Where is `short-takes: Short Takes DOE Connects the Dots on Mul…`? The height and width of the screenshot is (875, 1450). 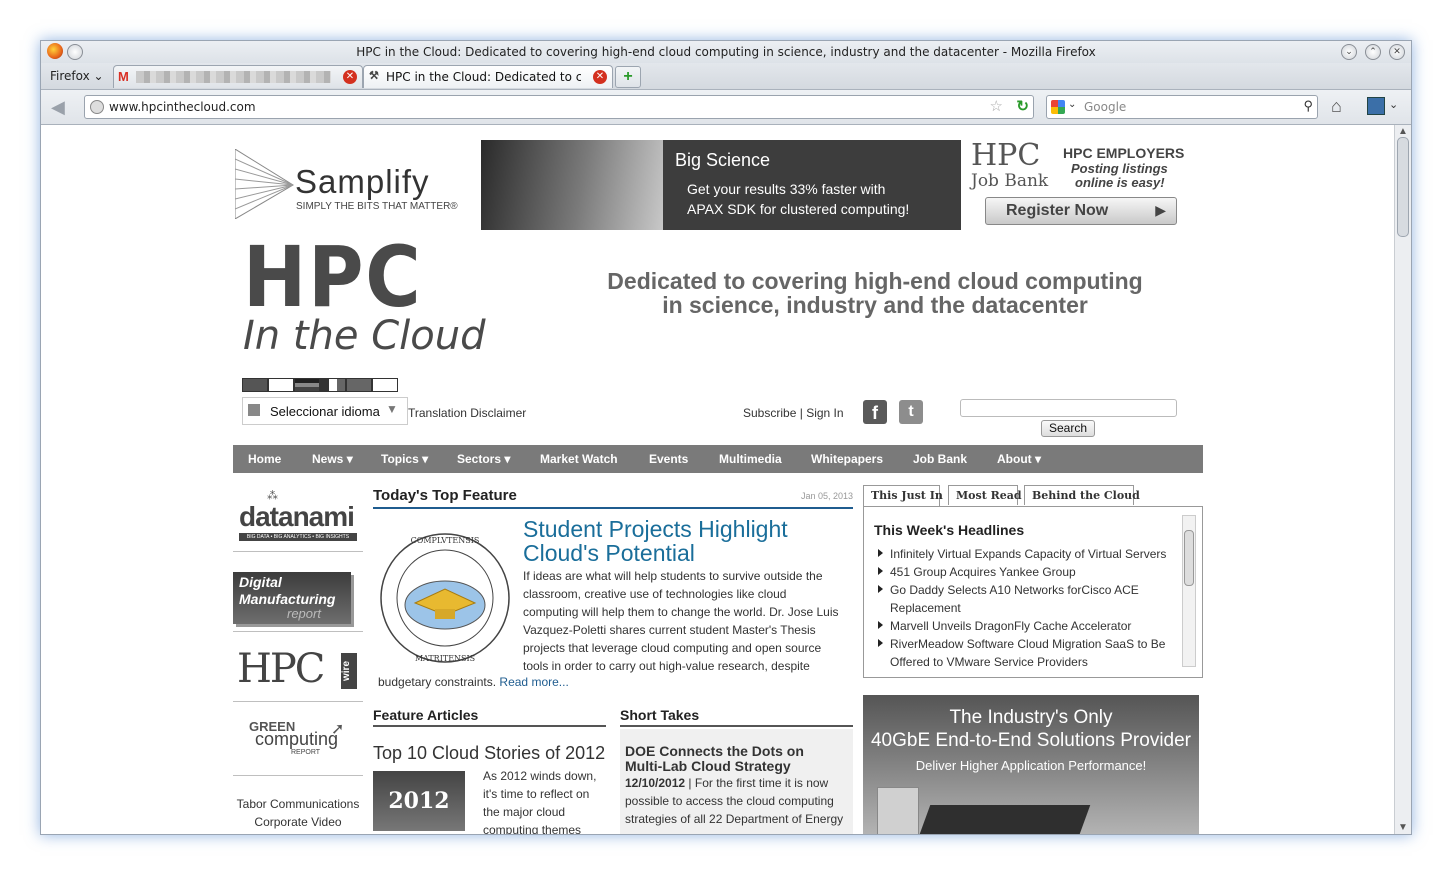
short-takes: Short Takes DOE Connects the Dots on Mul… is located at coordinates (736, 770).